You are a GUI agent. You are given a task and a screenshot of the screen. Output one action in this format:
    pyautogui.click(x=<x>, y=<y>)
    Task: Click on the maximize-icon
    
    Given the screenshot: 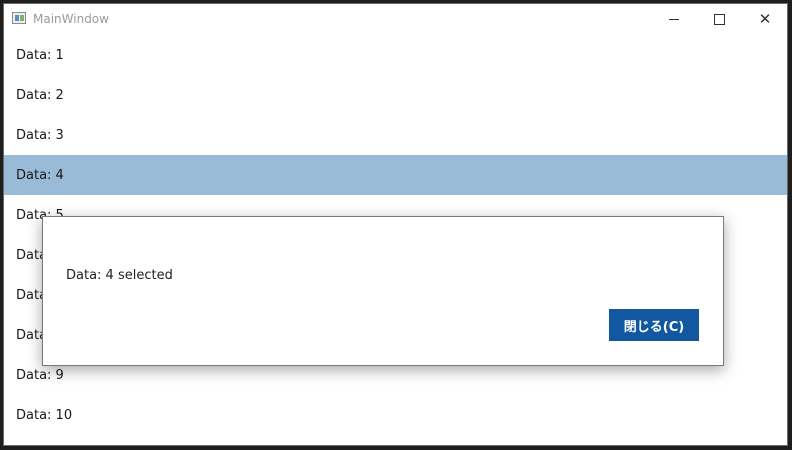 What is the action you would take?
    pyautogui.click(x=719, y=19)
    